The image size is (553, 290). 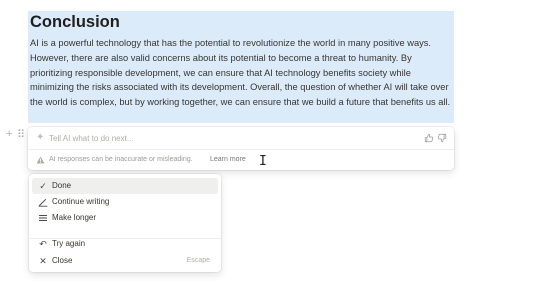 What do you see at coordinates (62, 185) in the screenshot?
I see `menu-item-label: Done` at bounding box center [62, 185].